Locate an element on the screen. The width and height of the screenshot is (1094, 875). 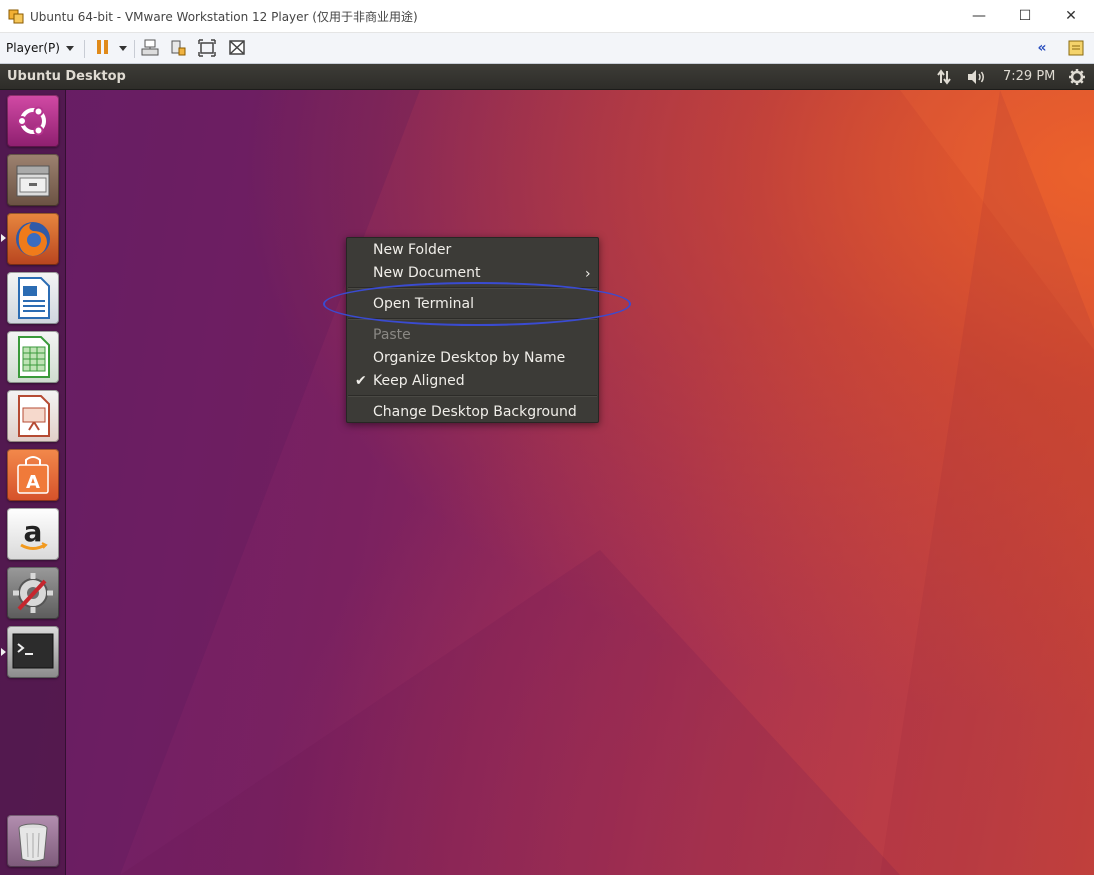
player-menu-button: Player(P) is located at coordinates (40, 48).